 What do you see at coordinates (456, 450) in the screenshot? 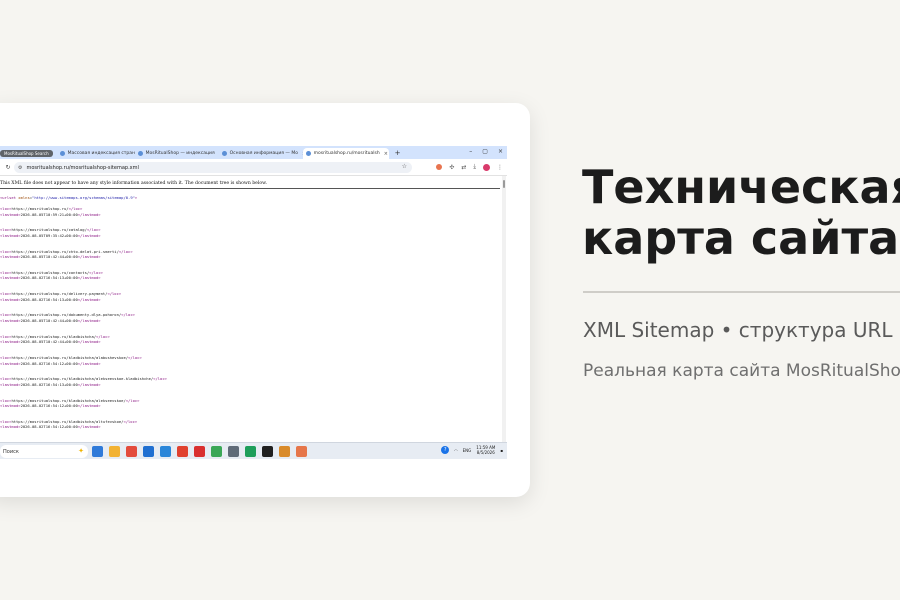
I see `network-icon: ◠` at bounding box center [456, 450].